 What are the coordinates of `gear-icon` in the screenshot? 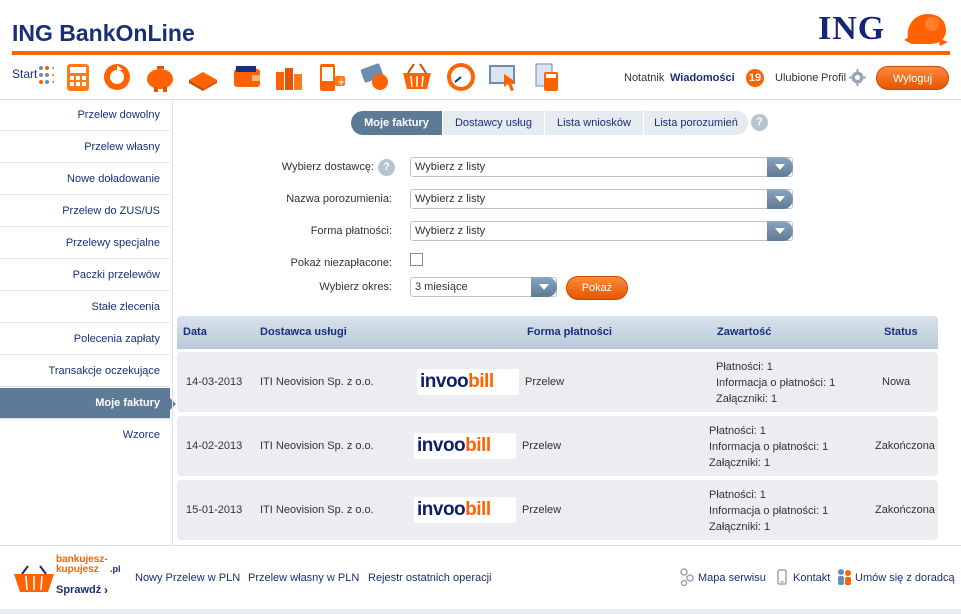 It's located at (857, 77).